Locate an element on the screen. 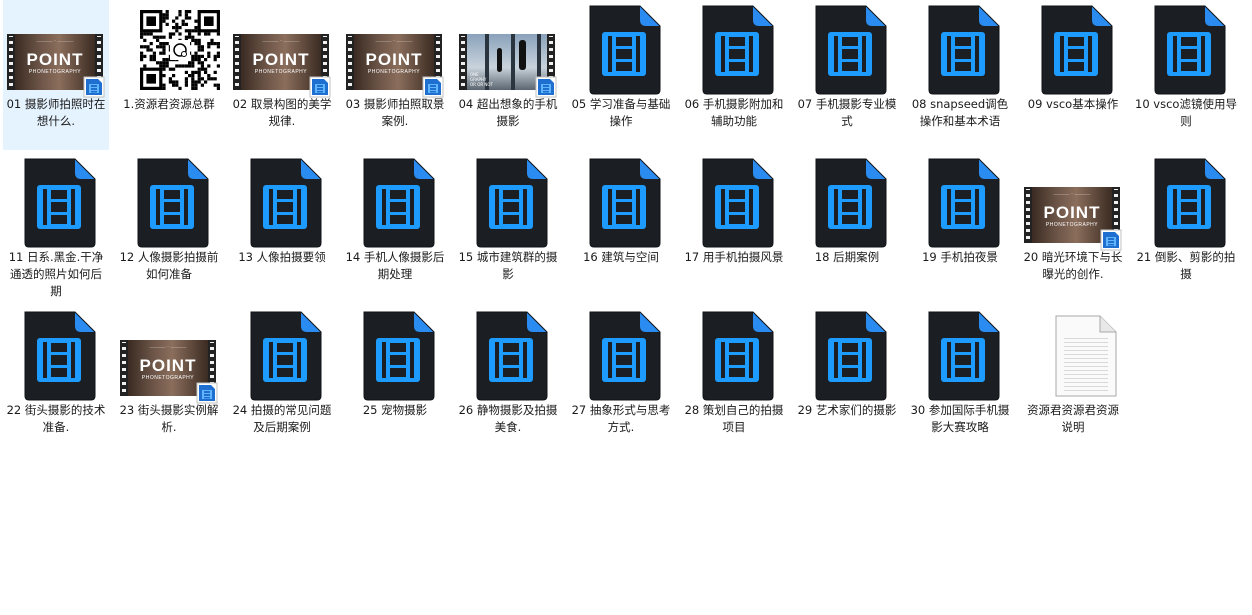 Image resolution: width=1252 pixels, height=615 pixels. file-name: 10 vsco滤镜使用导则 is located at coordinates (1186, 112).